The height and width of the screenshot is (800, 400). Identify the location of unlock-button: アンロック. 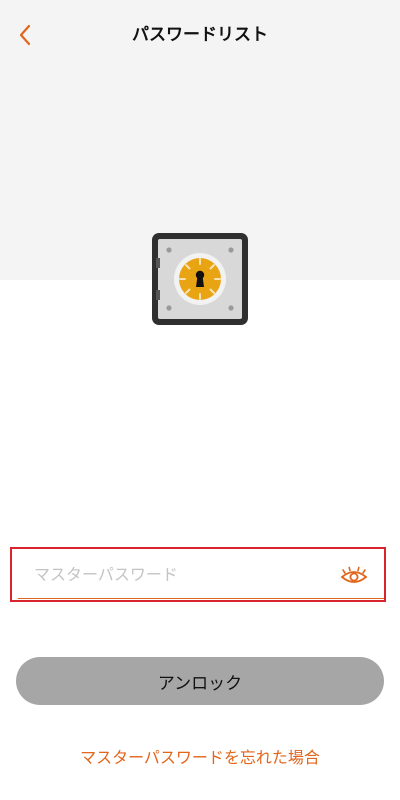
(200, 681).